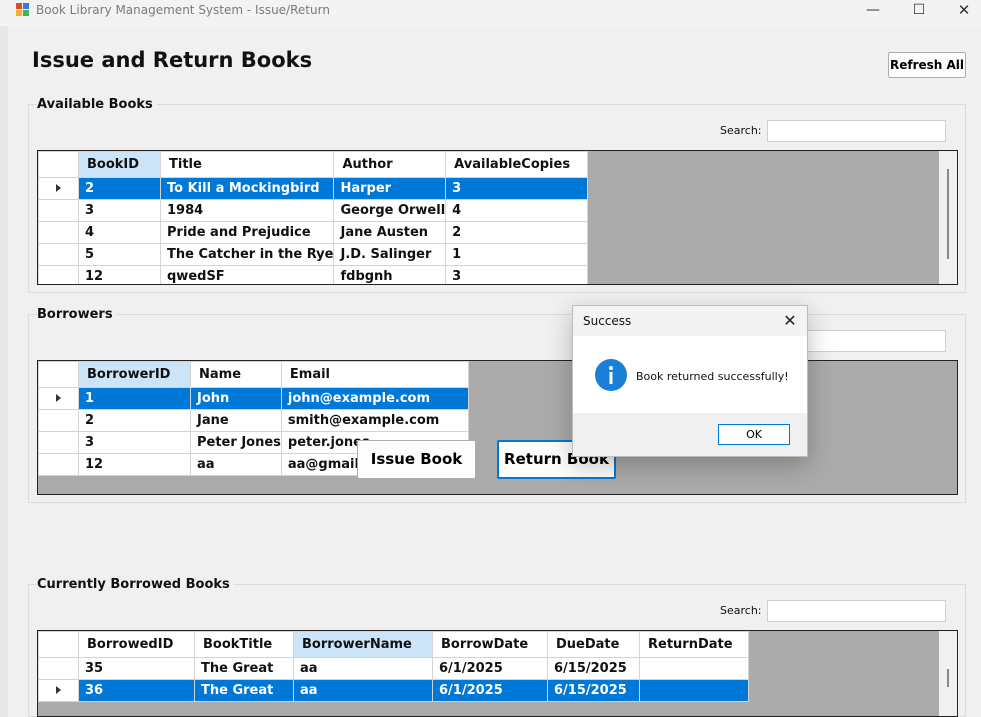 The height and width of the screenshot is (717, 981). Describe the element at coordinates (690, 381) in the screenshot. I see `success-dialog: Success ✕ Book returned successfully! OK` at that location.